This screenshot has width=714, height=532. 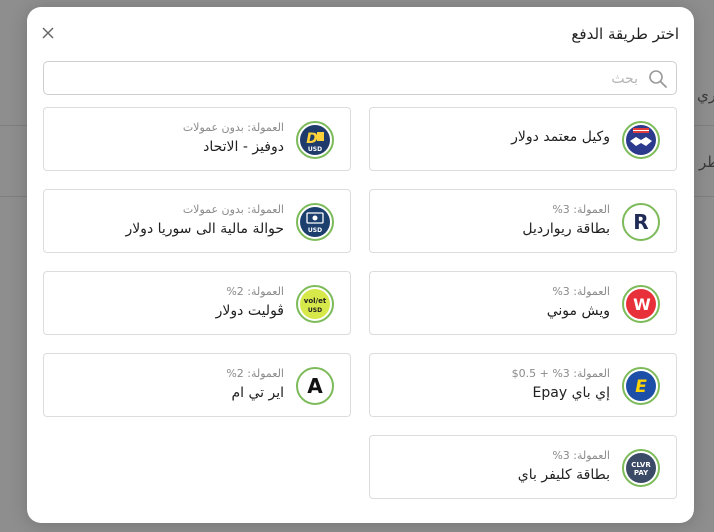 What do you see at coordinates (315, 301) in the screenshot?
I see `volet-logo-text: vol/et` at bounding box center [315, 301].